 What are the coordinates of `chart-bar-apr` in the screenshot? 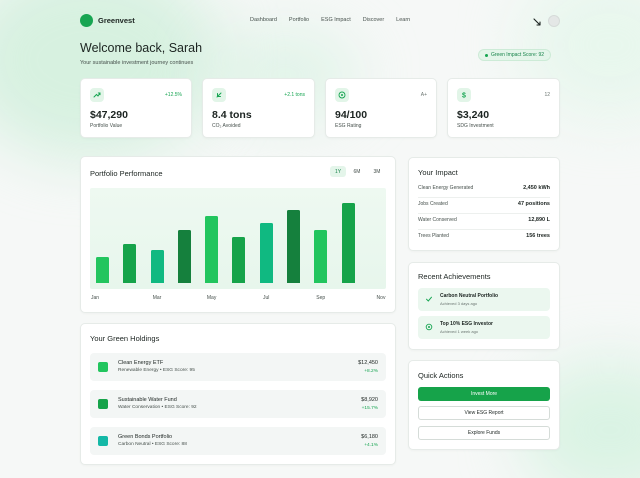 It's located at (184, 256).